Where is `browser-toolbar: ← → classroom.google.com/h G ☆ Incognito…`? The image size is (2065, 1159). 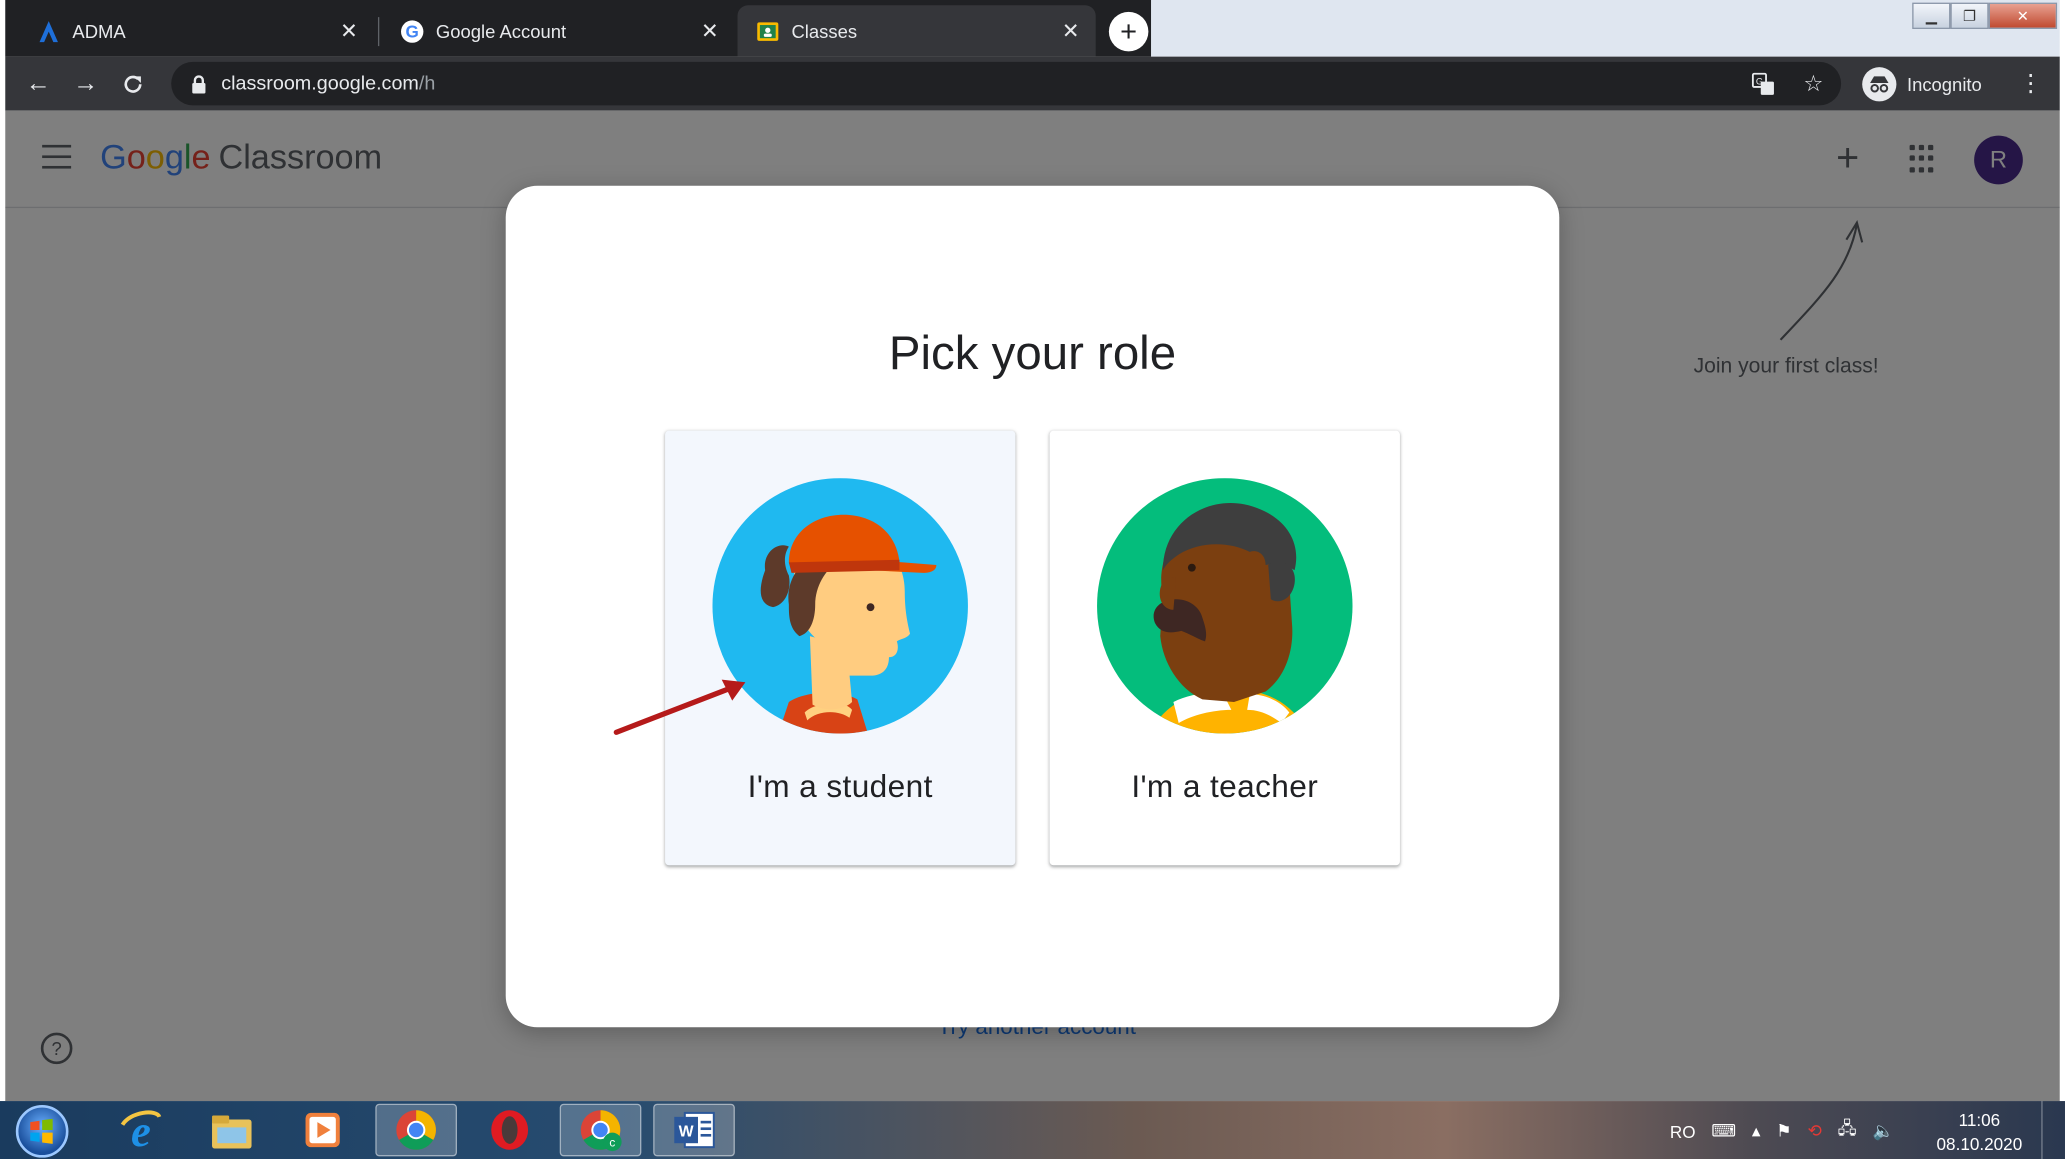 browser-toolbar: ← → classroom.google.com/h G ☆ Incognito… is located at coordinates (1032, 83).